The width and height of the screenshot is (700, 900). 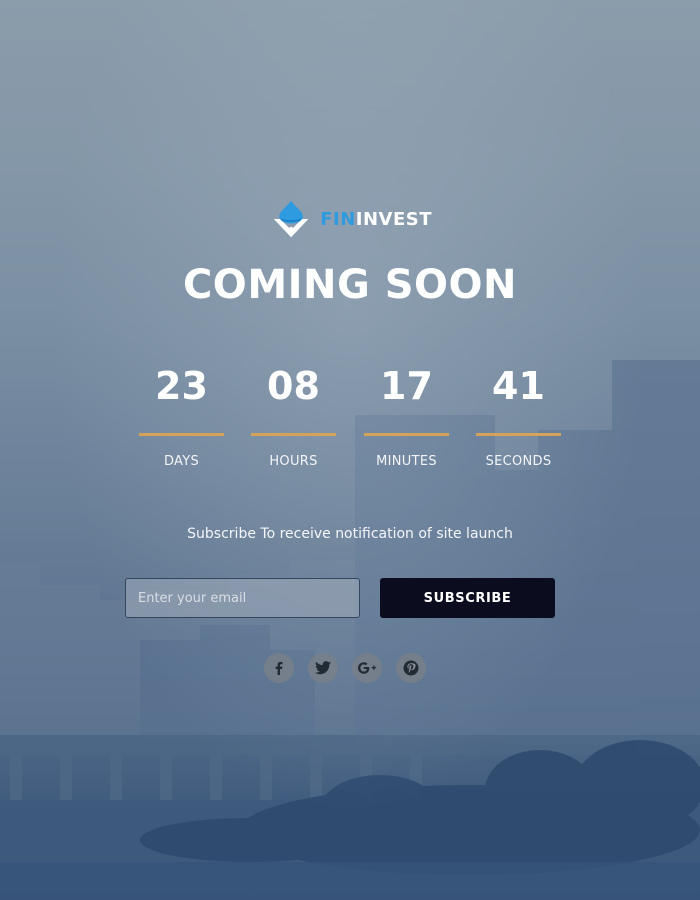 I want to click on facebook-icon, so click(x=279, y=668).